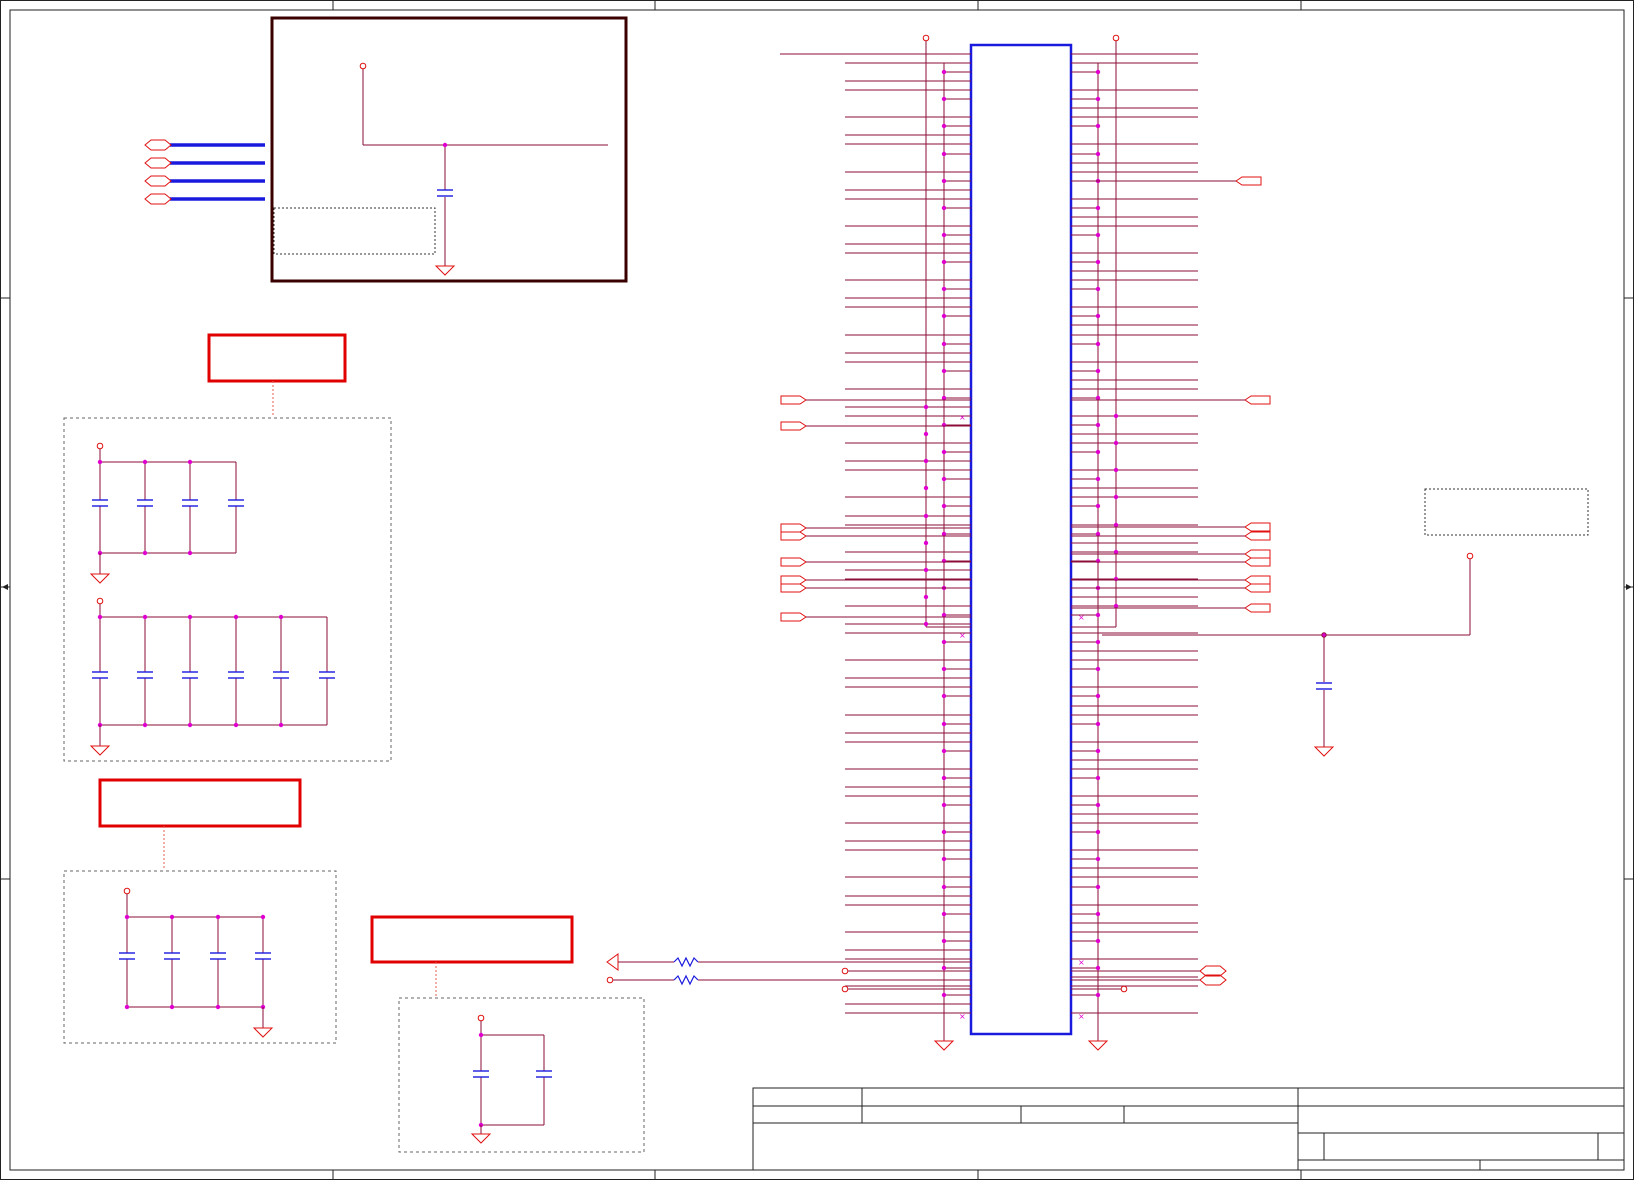  What do you see at coordinates (277, 358) in the screenshot?
I see `cap-group-1-label-box` at bounding box center [277, 358].